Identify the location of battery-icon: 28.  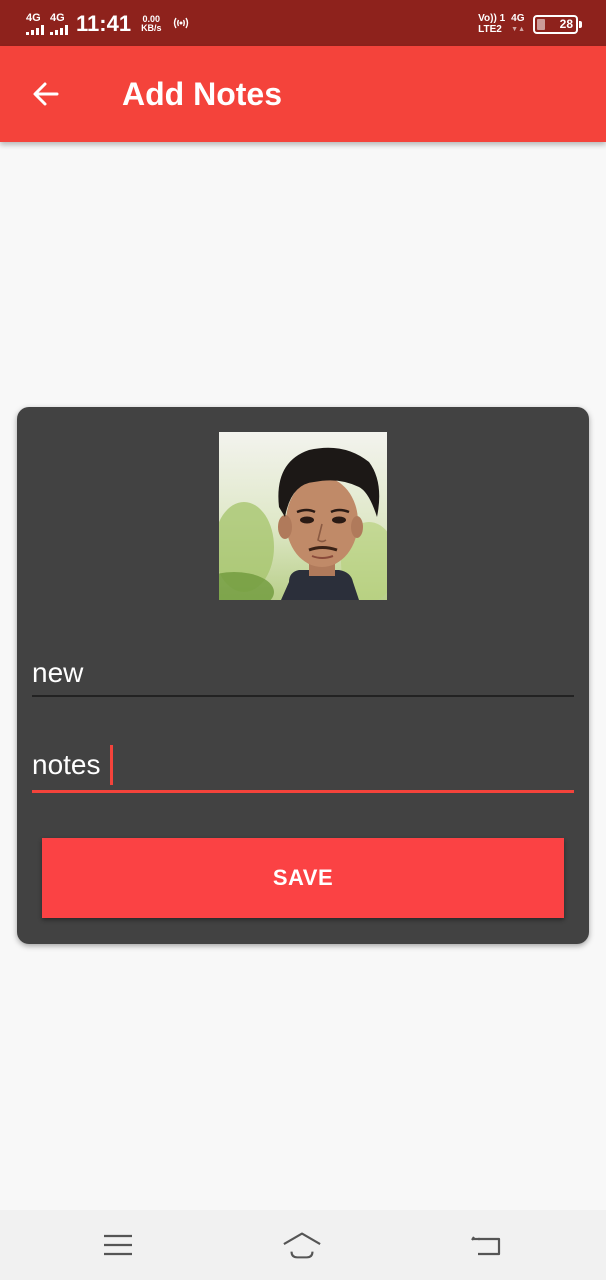
(557, 24).